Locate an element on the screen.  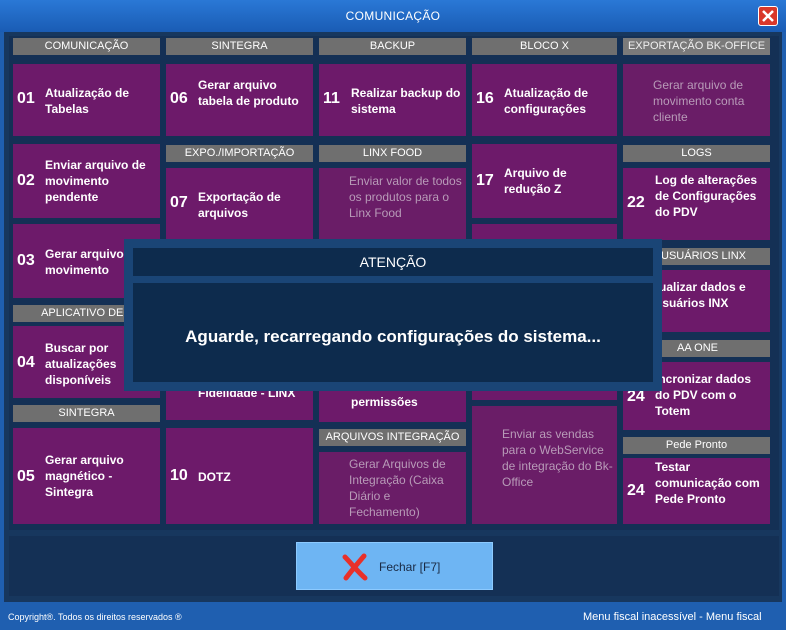
tile-label: Enviar arquivo de movimento pendente is located at coordinates (95, 181).